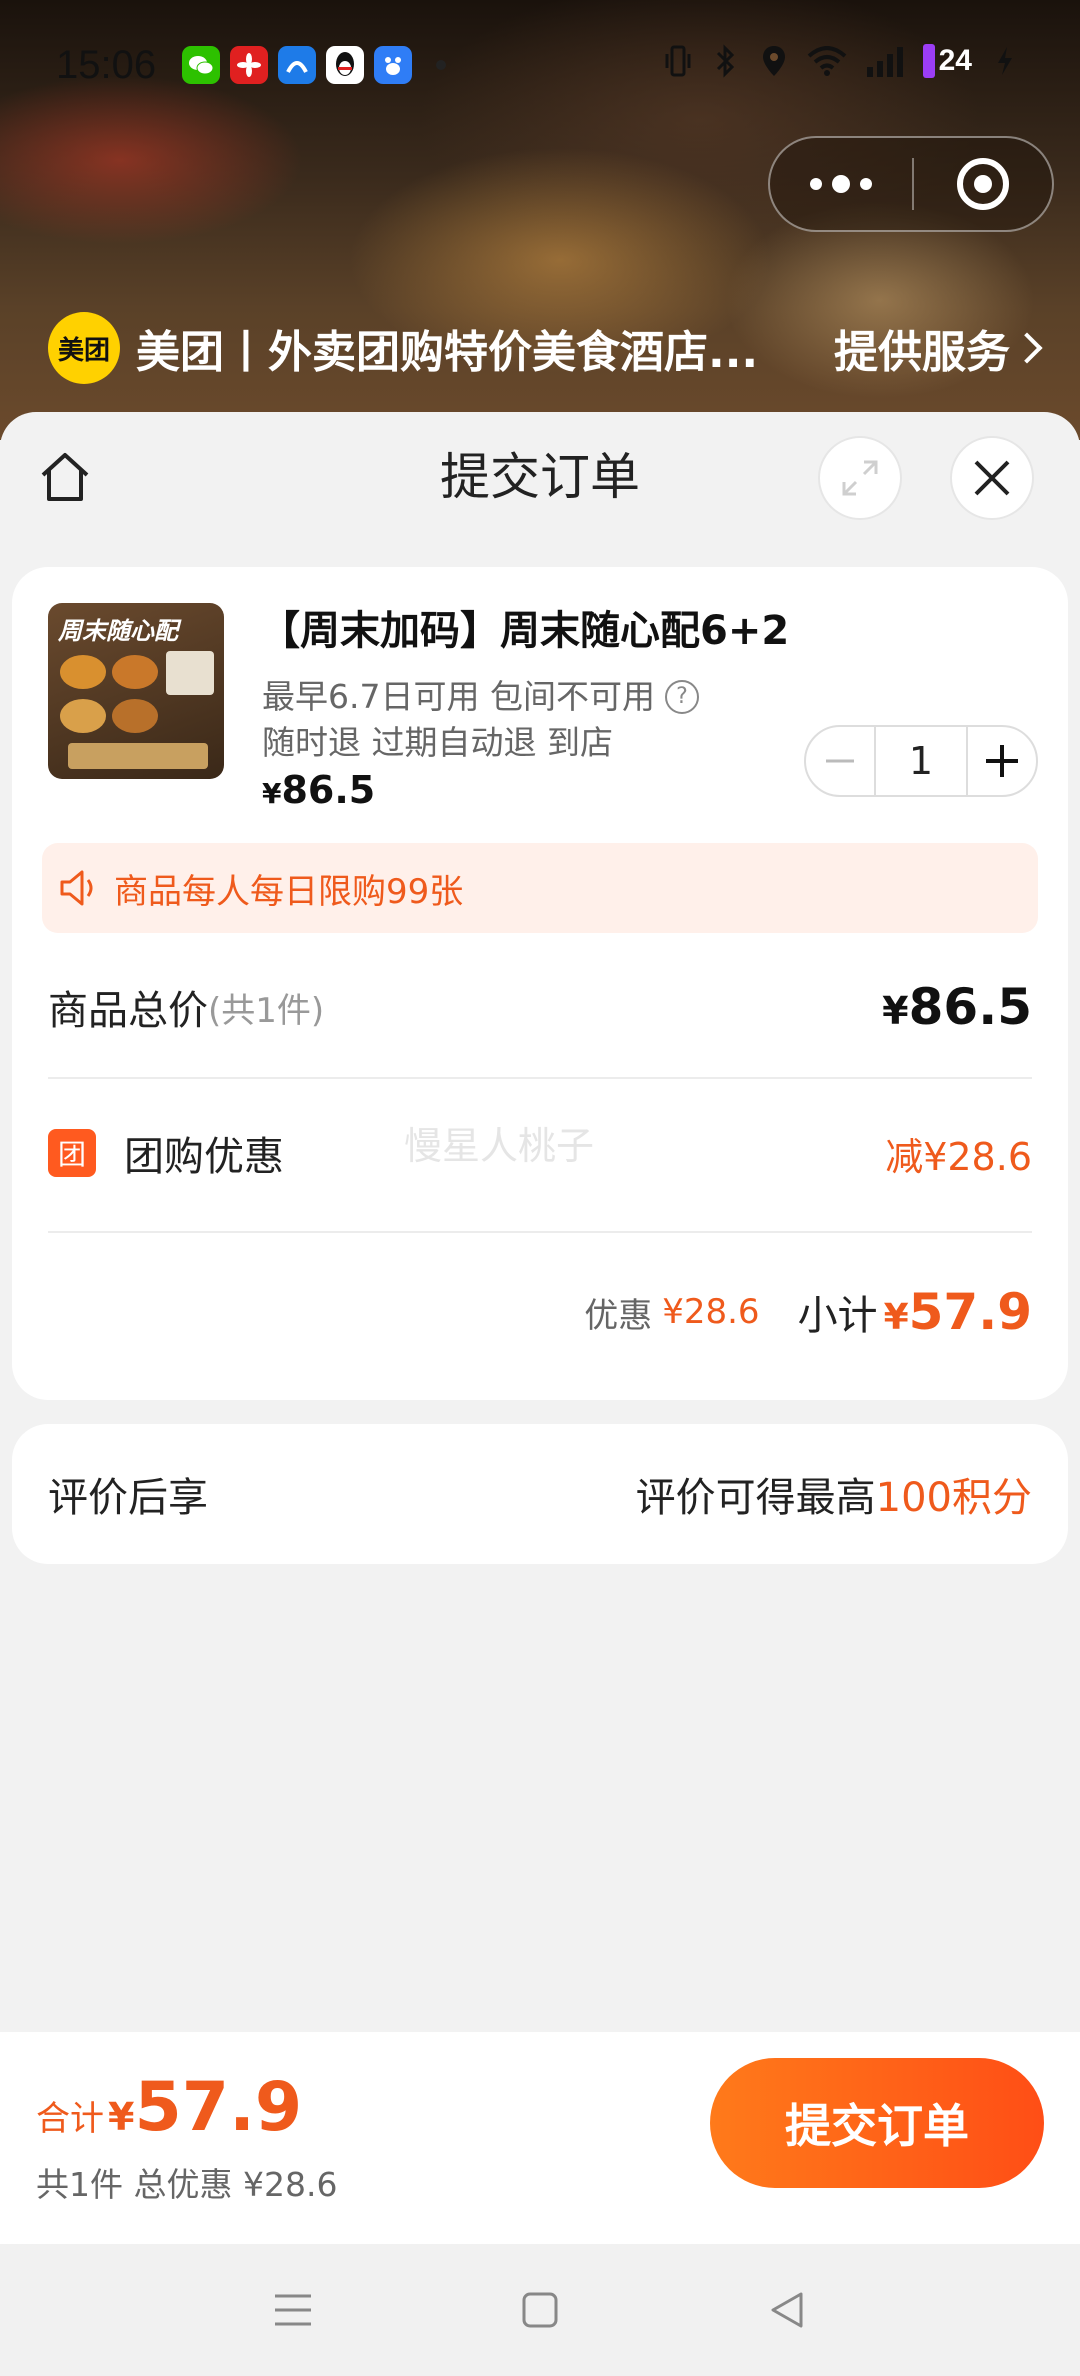  Describe the element at coordinates (922, 352) in the screenshot. I see `service-link-label: 提供服务` at that location.